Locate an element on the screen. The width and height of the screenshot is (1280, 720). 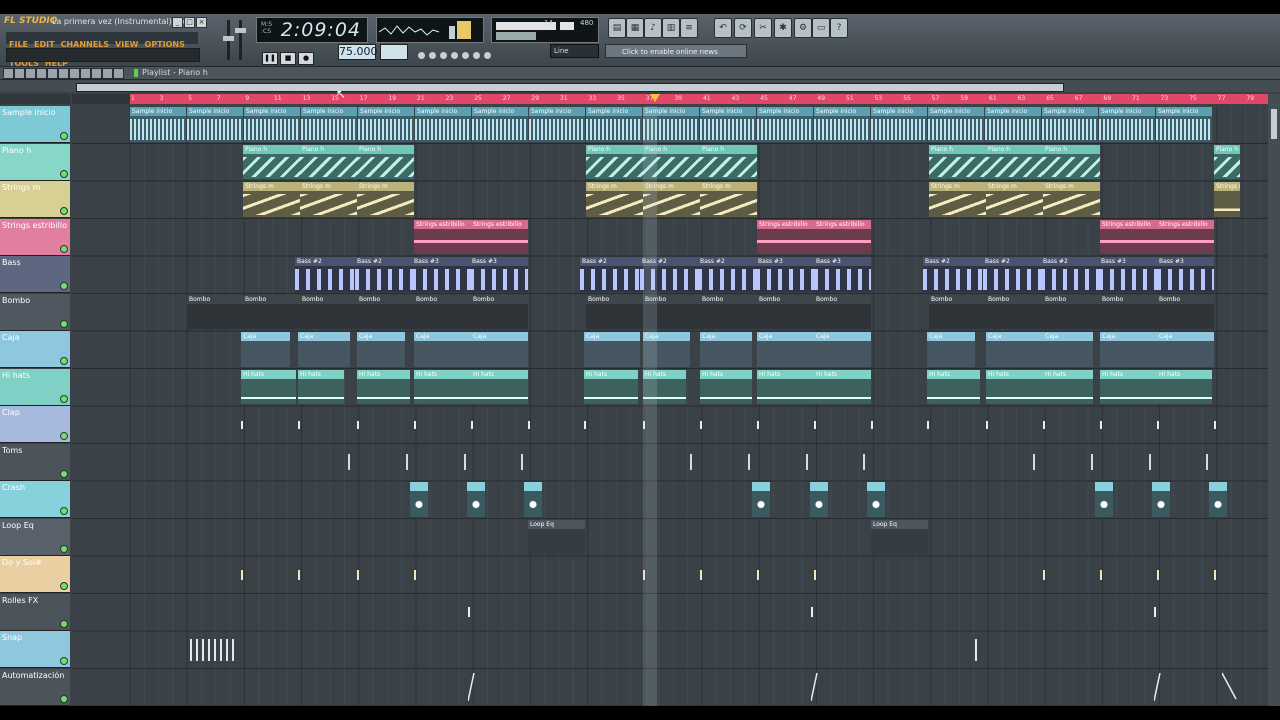
render-icon: ⟳ is located at coordinates (743, 28).